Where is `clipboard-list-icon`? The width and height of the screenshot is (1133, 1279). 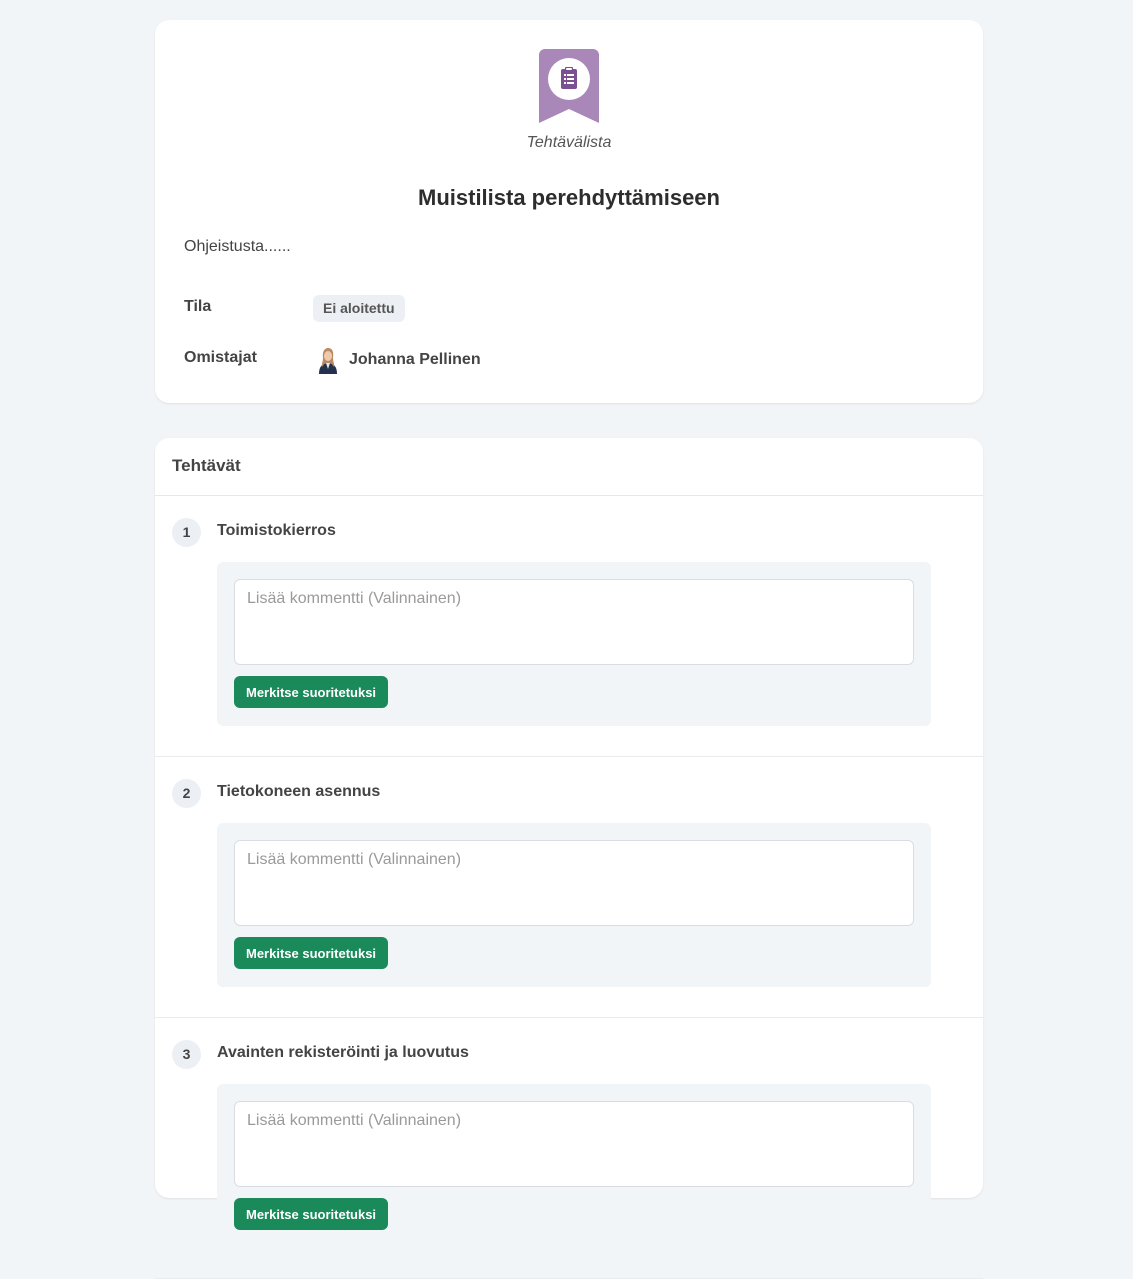 clipboard-list-icon is located at coordinates (569, 86).